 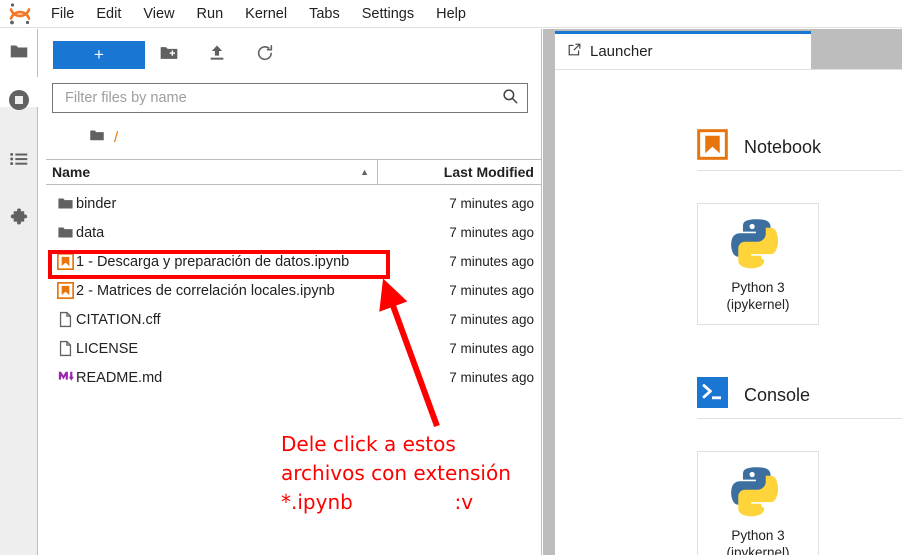 I want to click on upload-icon, so click(x=217, y=55).